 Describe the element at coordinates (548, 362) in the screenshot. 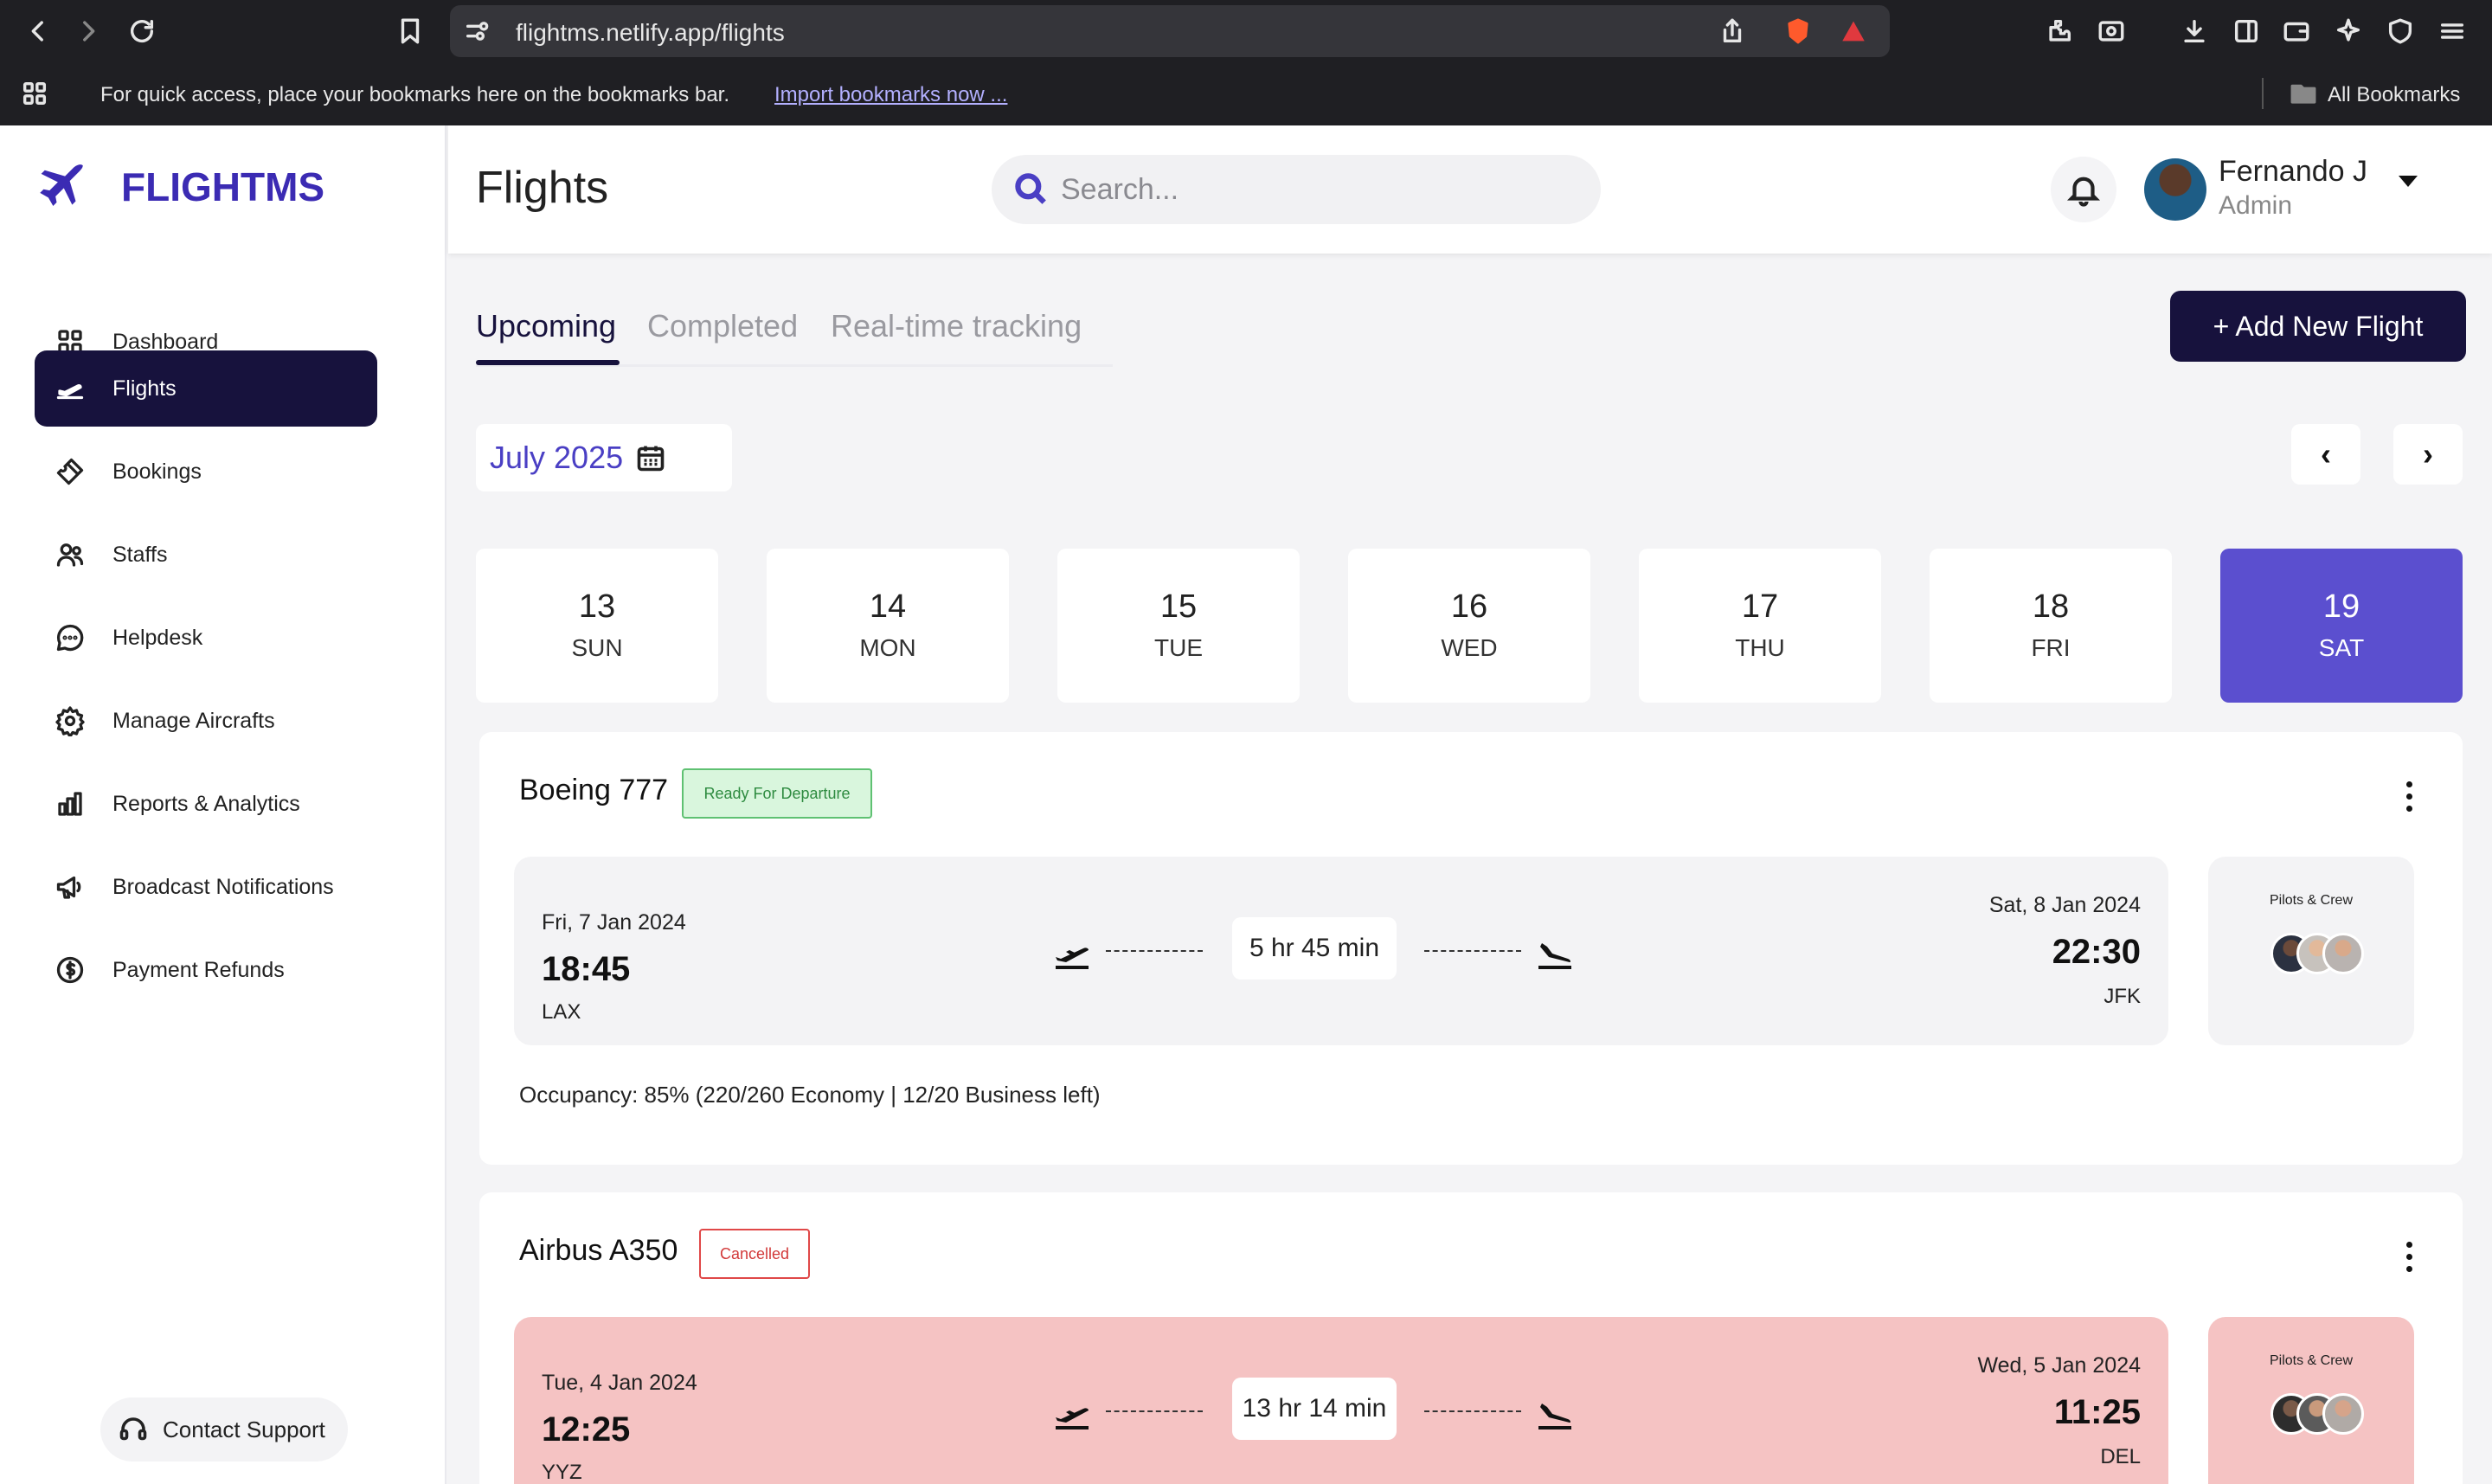

I see `active-tab-indicator` at that location.